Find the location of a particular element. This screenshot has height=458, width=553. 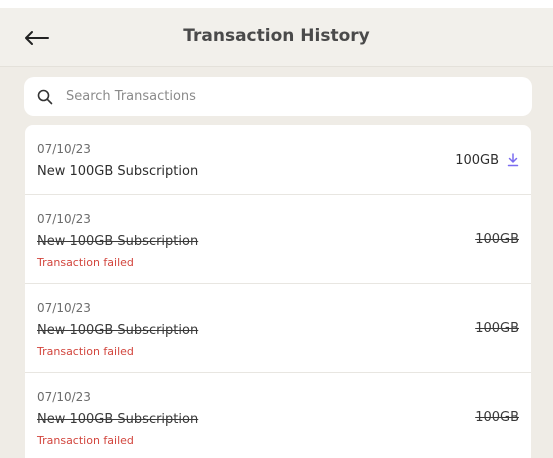

transaction-row: 07/10/23 New 100GB Subscription 100GB is located at coordinates (278, 160).